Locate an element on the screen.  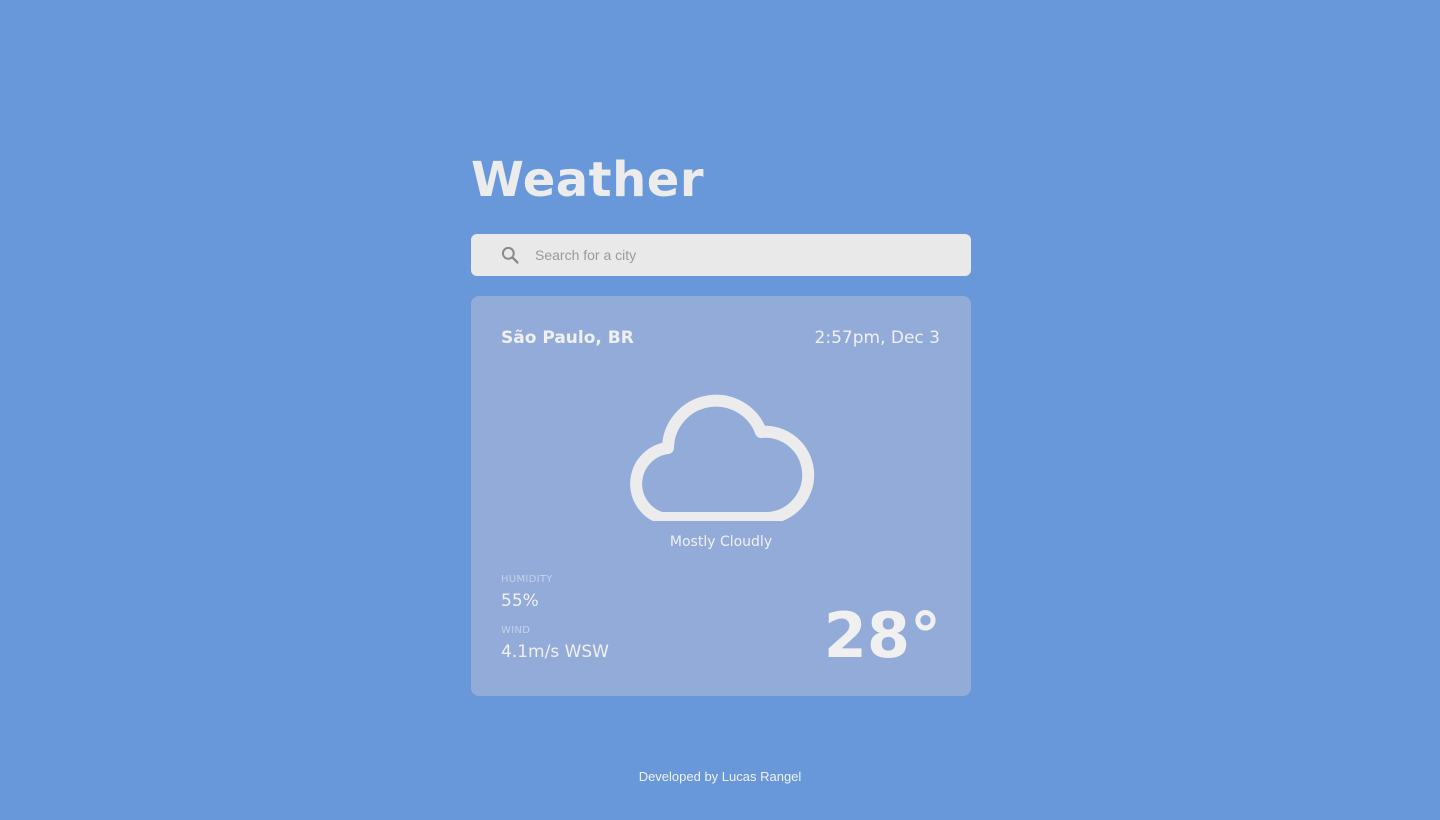
humidity-label: HUMIDITY is located at coordinates (527, 579).